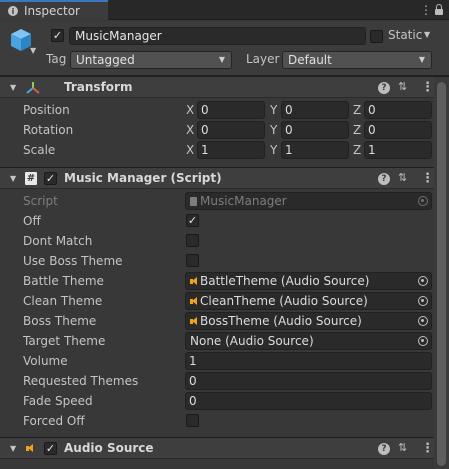 The image size is (449, 469). I want to click on static-dropdown-caret: ▼, so click(427, 34).